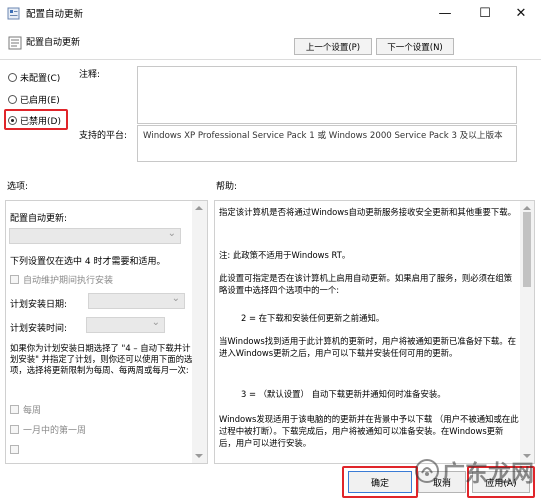 This screenshot has height=501, width=541. I want to click on window-title: 配置自动更新, so click(55, 14).